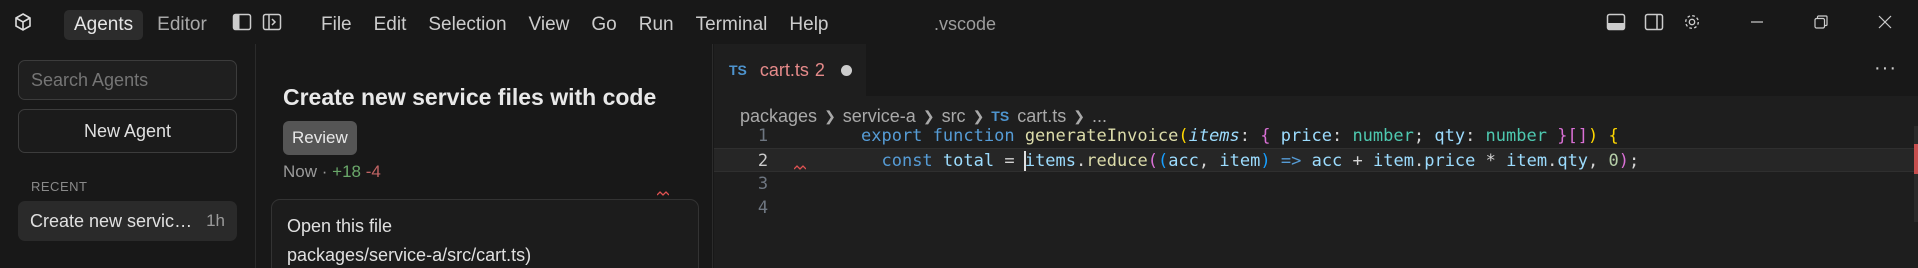 The image size is (1918, 268). I want to click on menu-edit: Edit, so click(390, 25).